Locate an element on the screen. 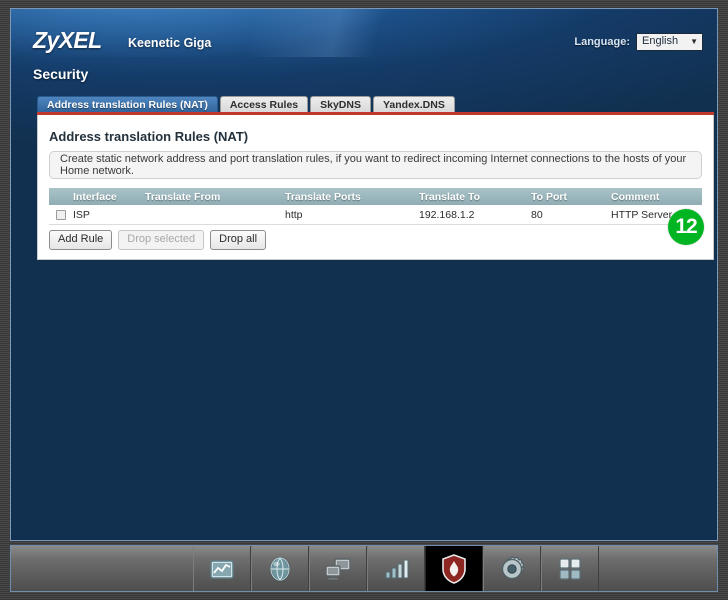 The width and height of the screenshot is (728, 600). bottom-taskbar is located at coordinates (364, 568).